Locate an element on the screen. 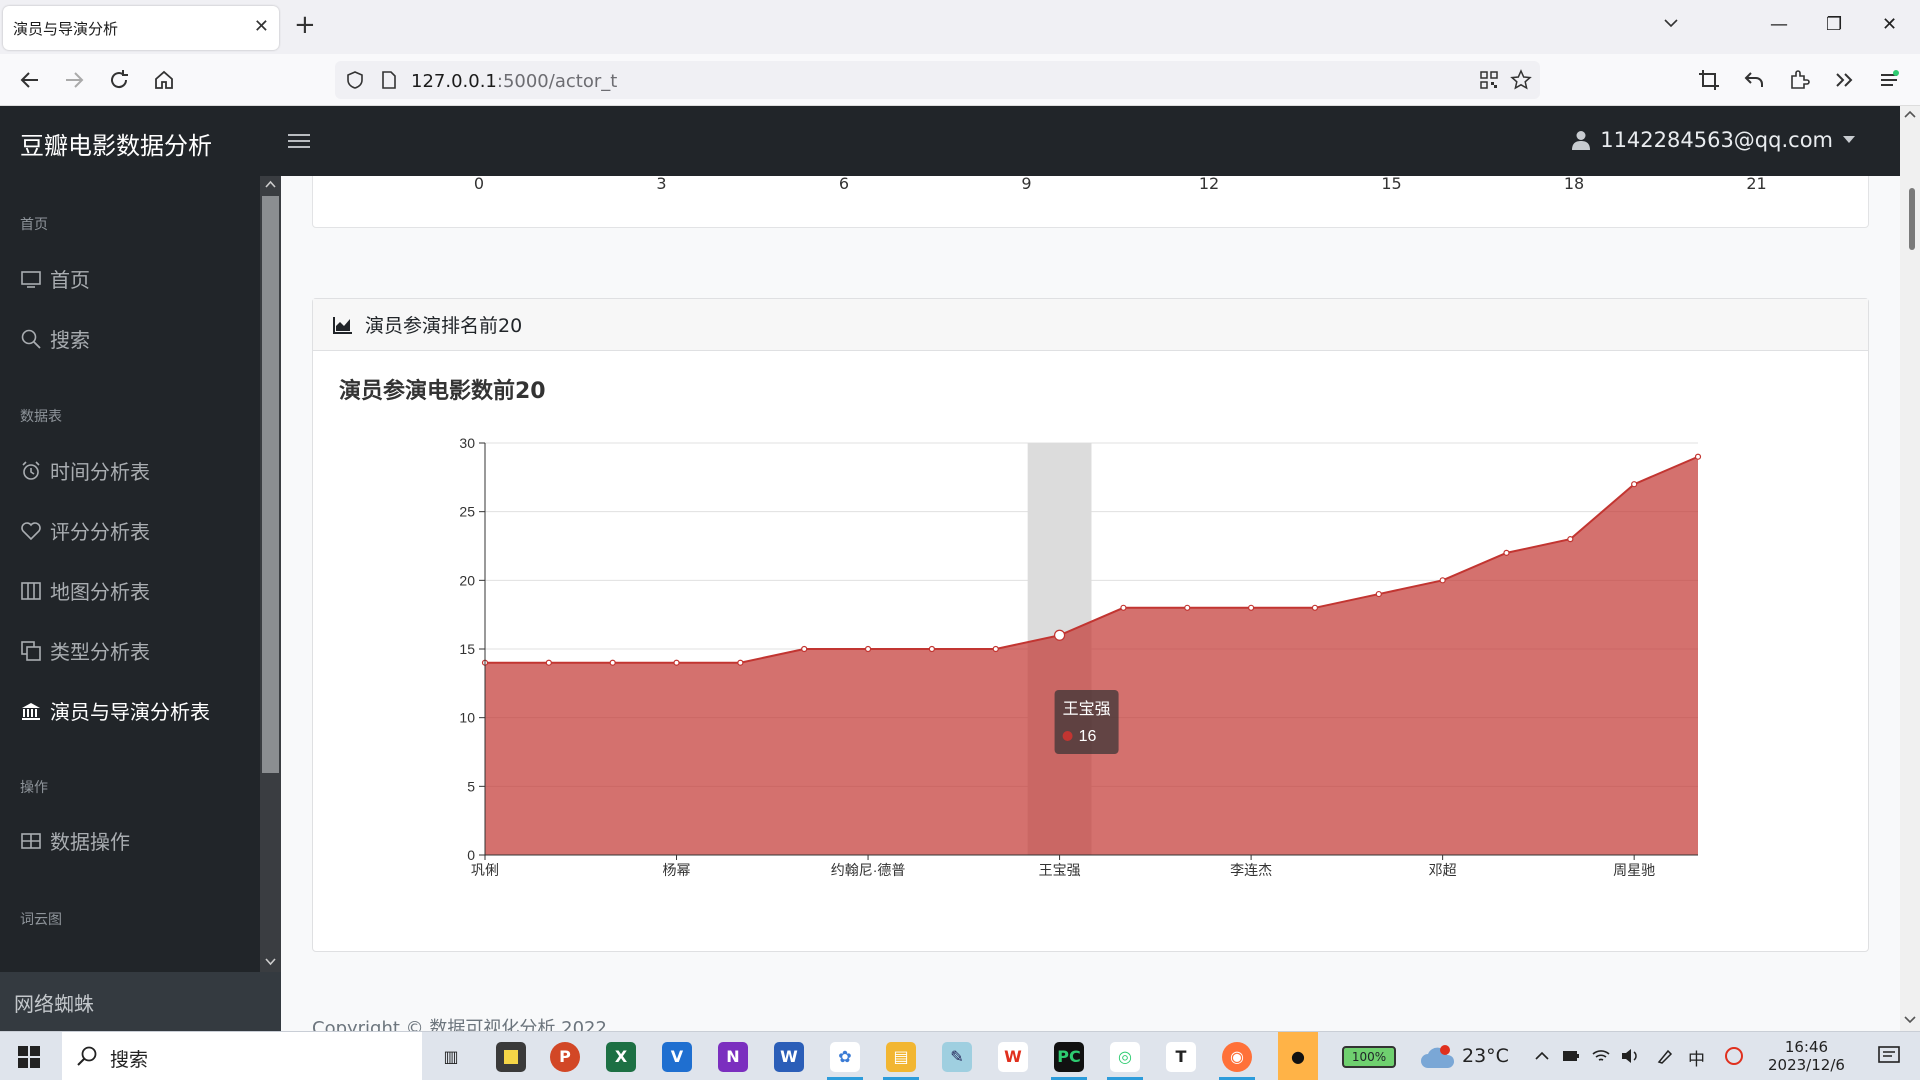 The width and height of the screenshot is (1920, 1080). sticky-notes-icon is located at coordinates (511, 1057).